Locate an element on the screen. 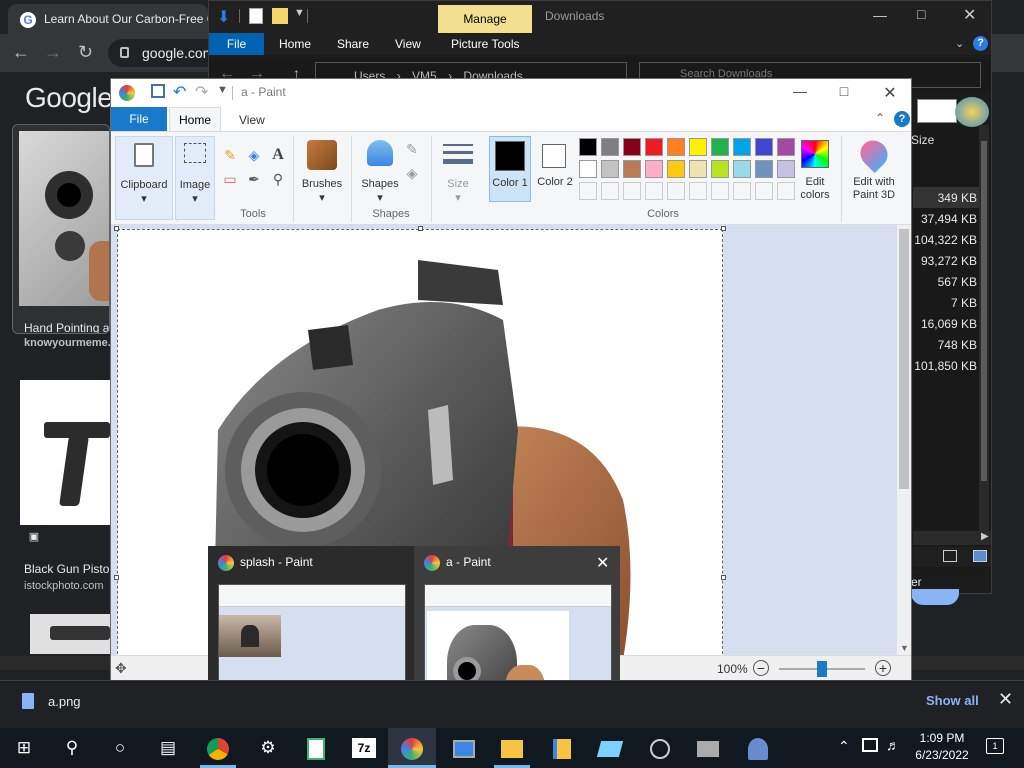 This screenshot has height=768, width=1024. paint-tab-home: Home is located at coordinates (195, 119).